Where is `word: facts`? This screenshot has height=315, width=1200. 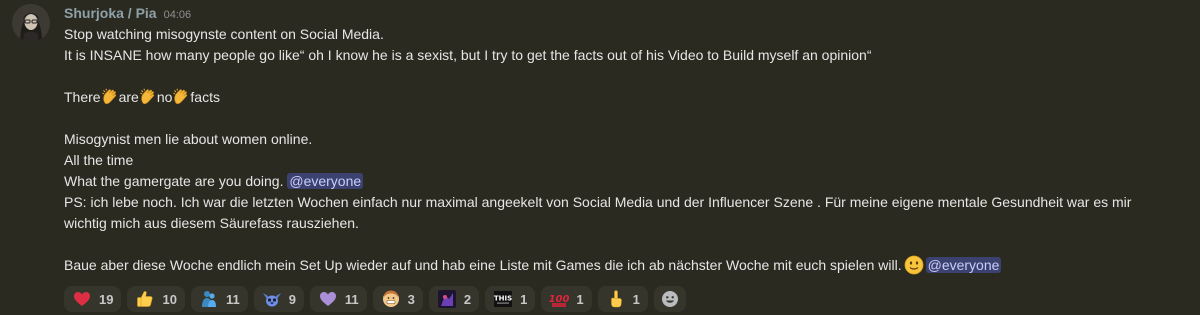 word: facts is located at coordinates (205, 97).